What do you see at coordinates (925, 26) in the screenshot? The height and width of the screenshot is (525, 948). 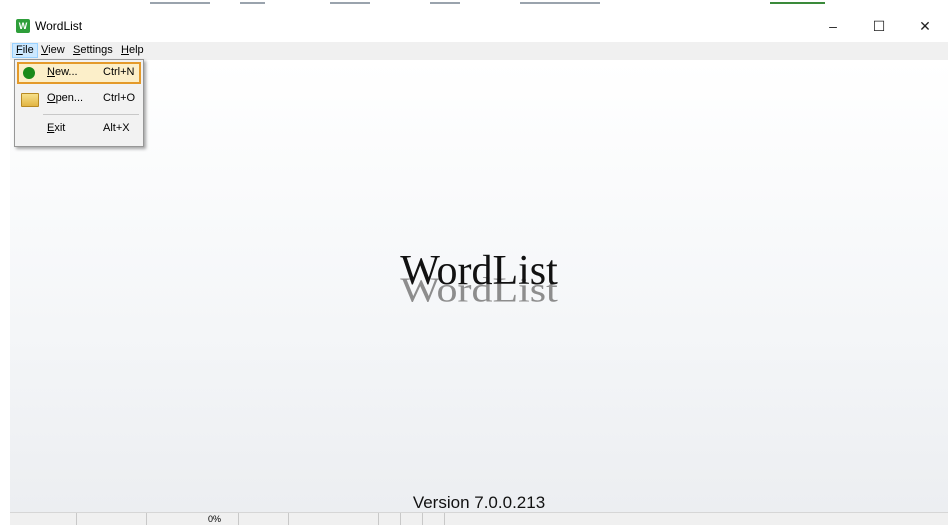 I see `close-button: ✕` at bounding box center [925, 26].